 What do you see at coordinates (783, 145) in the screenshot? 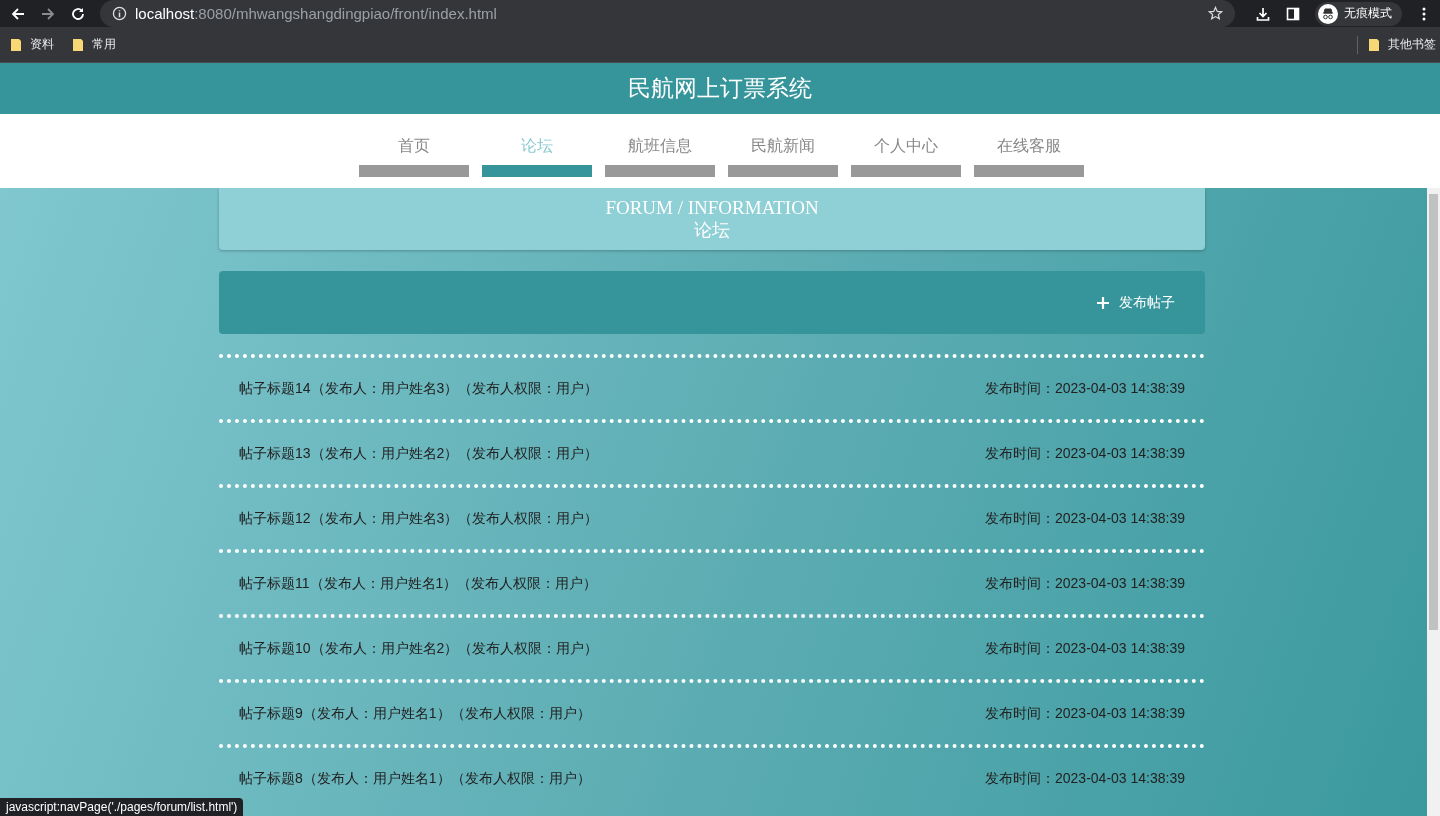
I see `nav-tab: 民航新闻` at bounding box center [783, 145].